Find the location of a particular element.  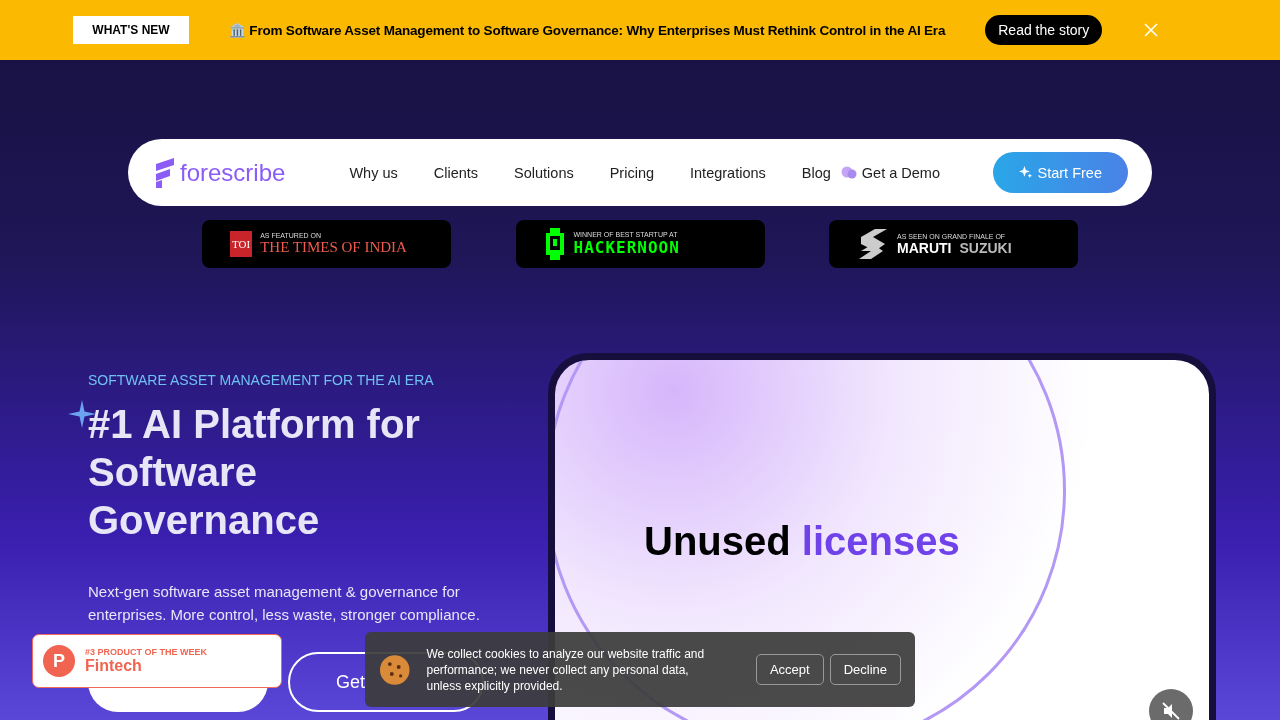

nav-link: Pricing is located at coordinates (632, 172).